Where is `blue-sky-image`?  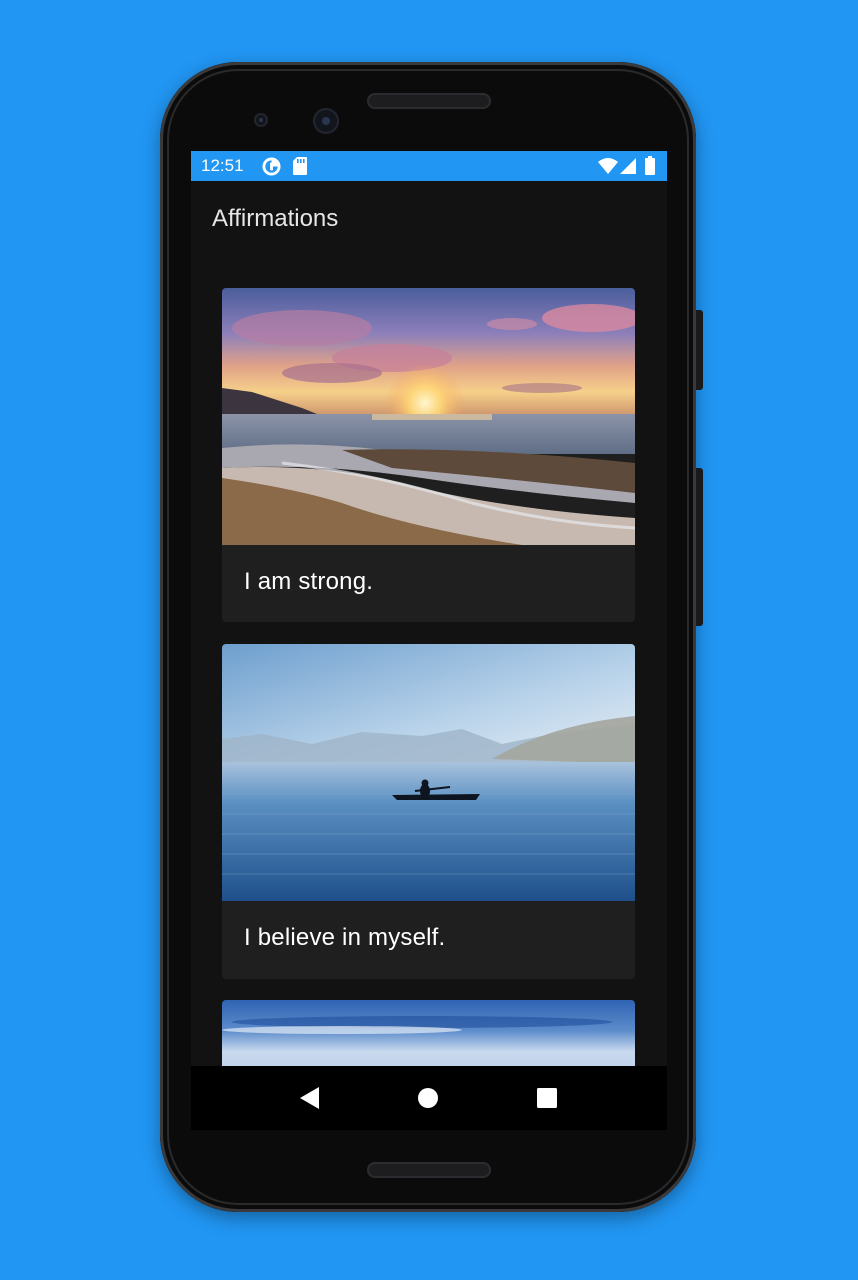
blue-sky-image is located at coordinates (428, 1033).